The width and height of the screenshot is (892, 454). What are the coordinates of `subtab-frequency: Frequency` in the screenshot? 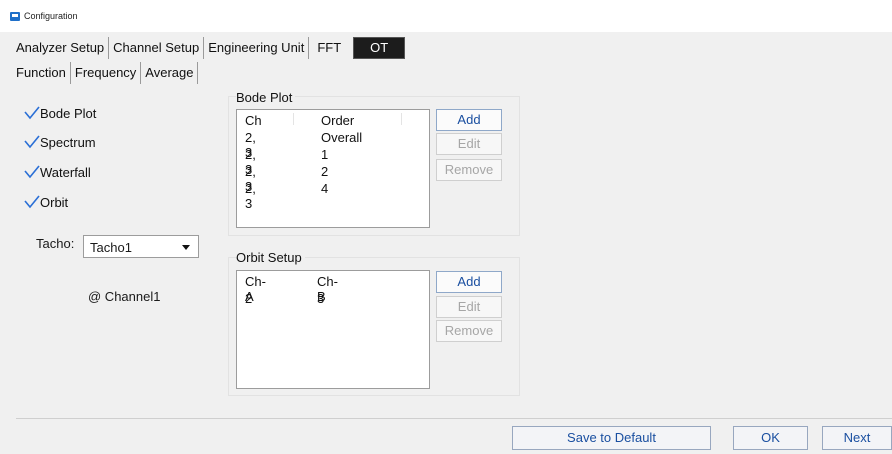 It's located at (106, 73).